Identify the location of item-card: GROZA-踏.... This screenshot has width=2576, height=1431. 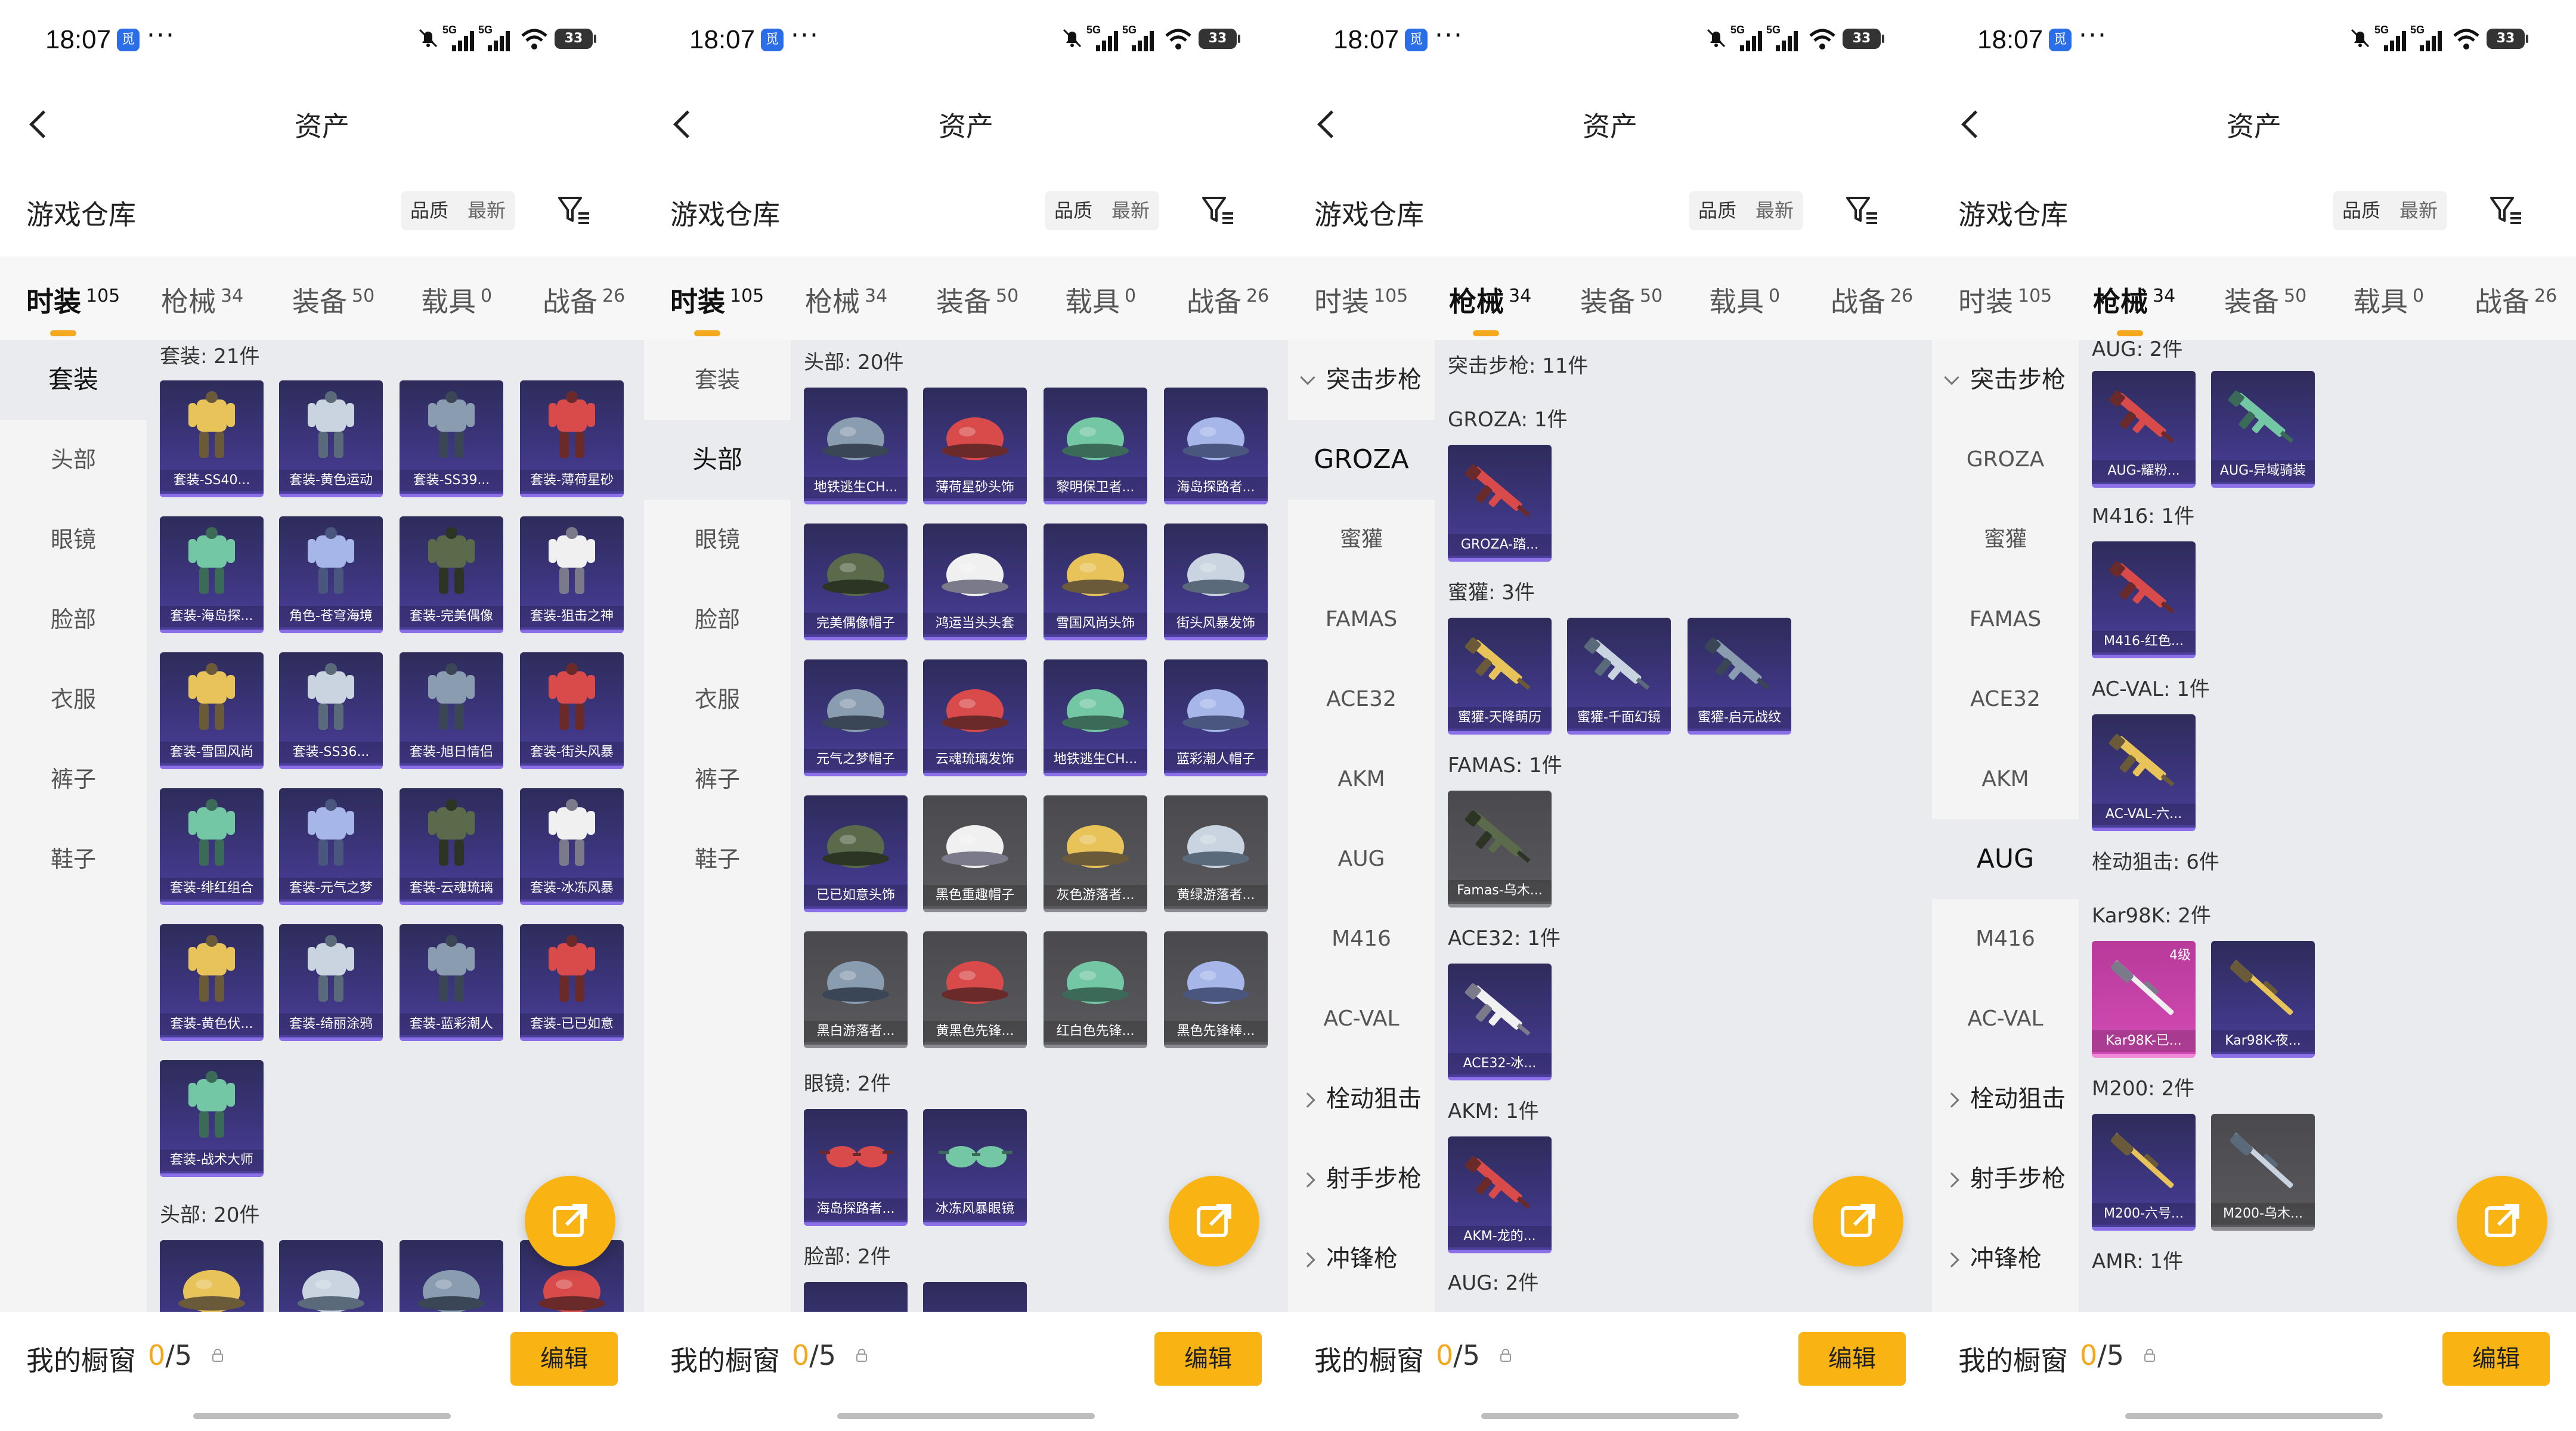
(1500, 503).